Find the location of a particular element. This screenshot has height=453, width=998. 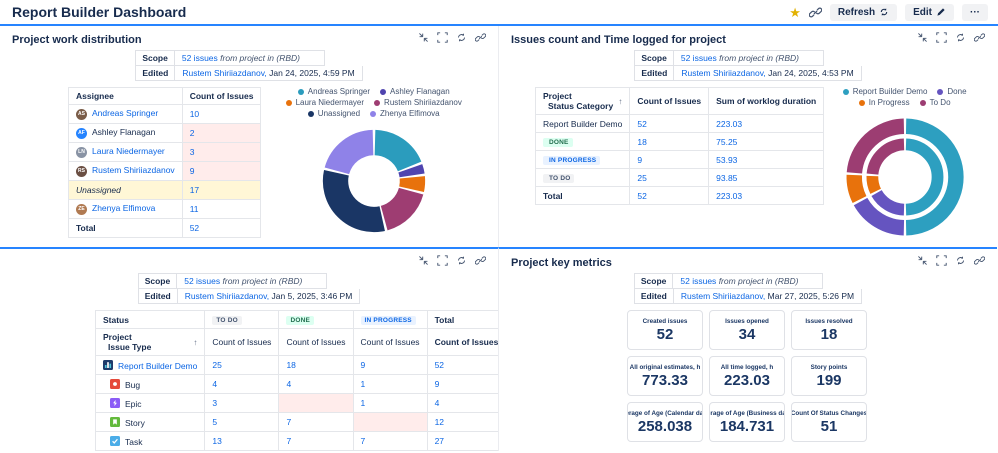

legend-item: To Do is located at coordinates (935, 102).